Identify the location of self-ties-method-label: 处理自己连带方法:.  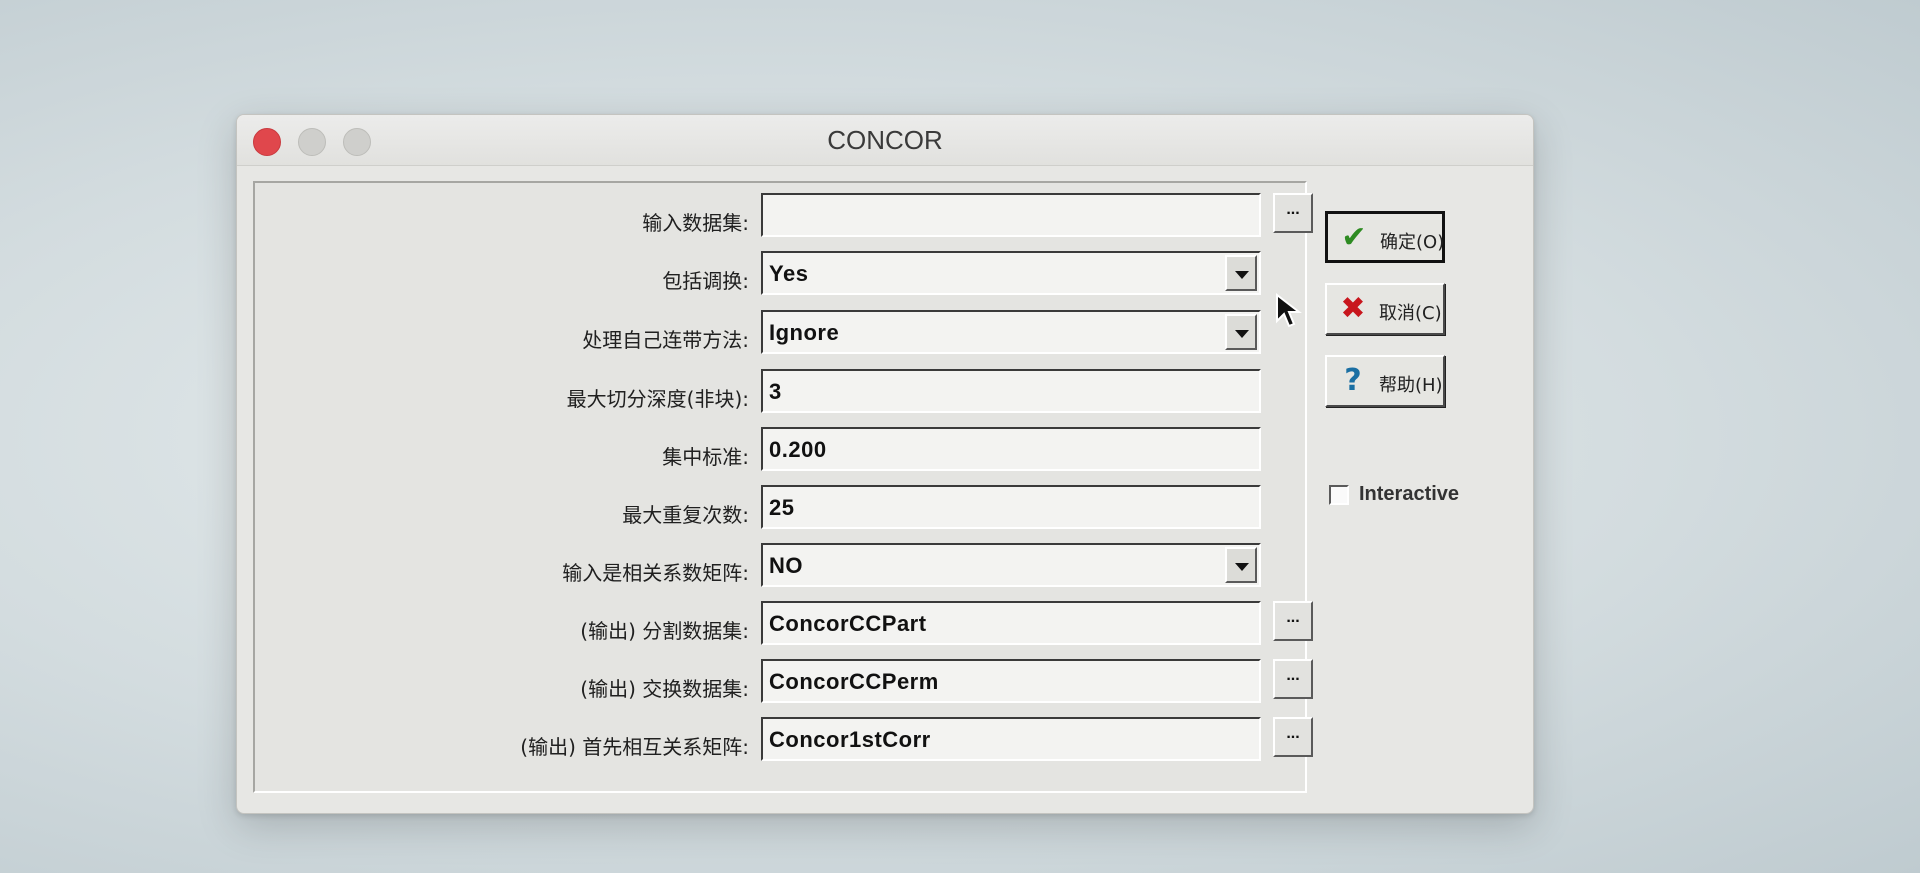
(665, 340).